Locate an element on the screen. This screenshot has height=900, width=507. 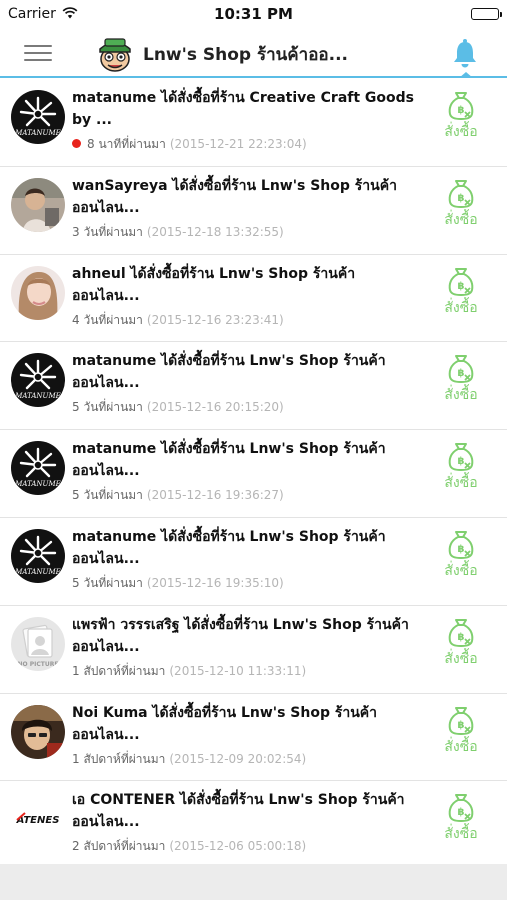
ahneul-photo-avatar is located at coordinates (38, 292).